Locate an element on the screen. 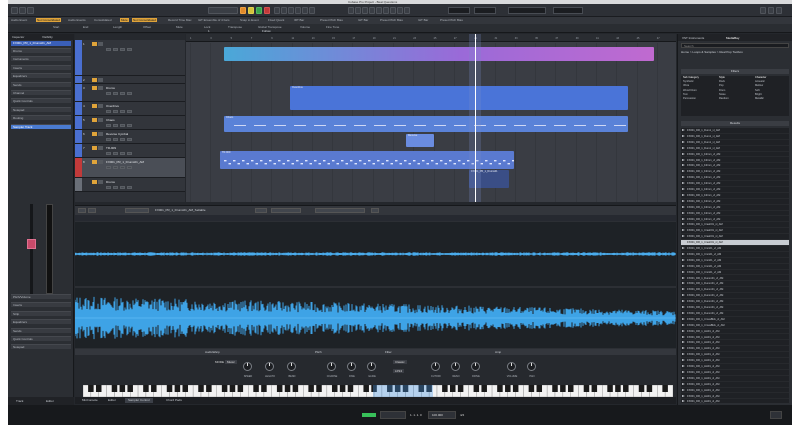 Image resolution: width=800 pixels, height=425 pixels. read-automation-button is located at coordinates (259, 10).